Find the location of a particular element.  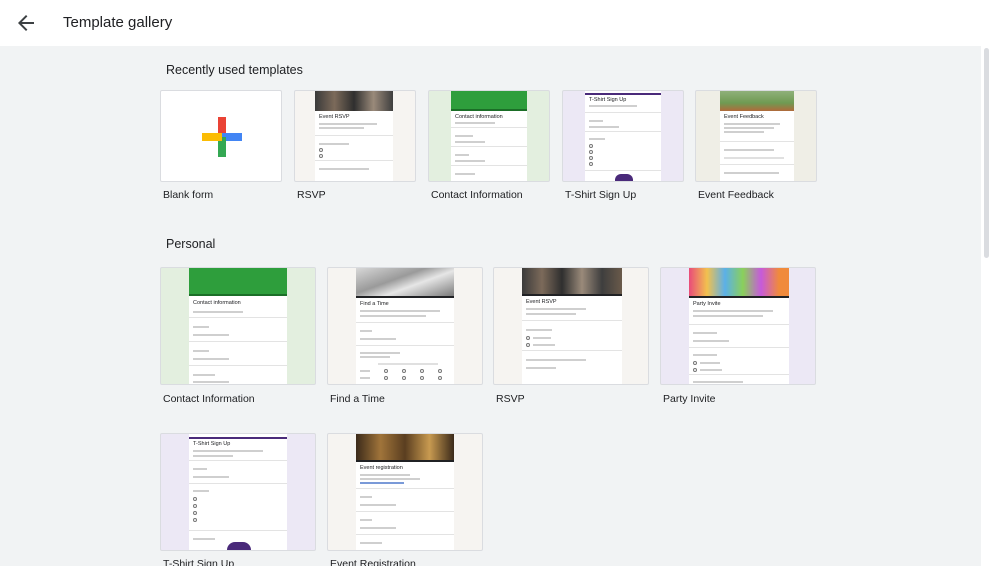

top-bar: Template gallery is located at coordinates (500, 23).